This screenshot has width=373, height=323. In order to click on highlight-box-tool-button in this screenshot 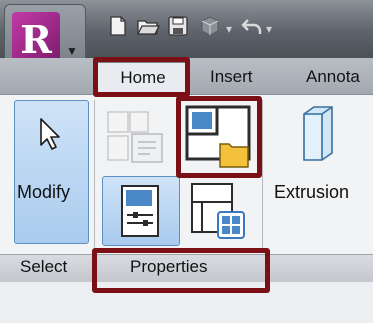, I will do `click(219, 137)`.